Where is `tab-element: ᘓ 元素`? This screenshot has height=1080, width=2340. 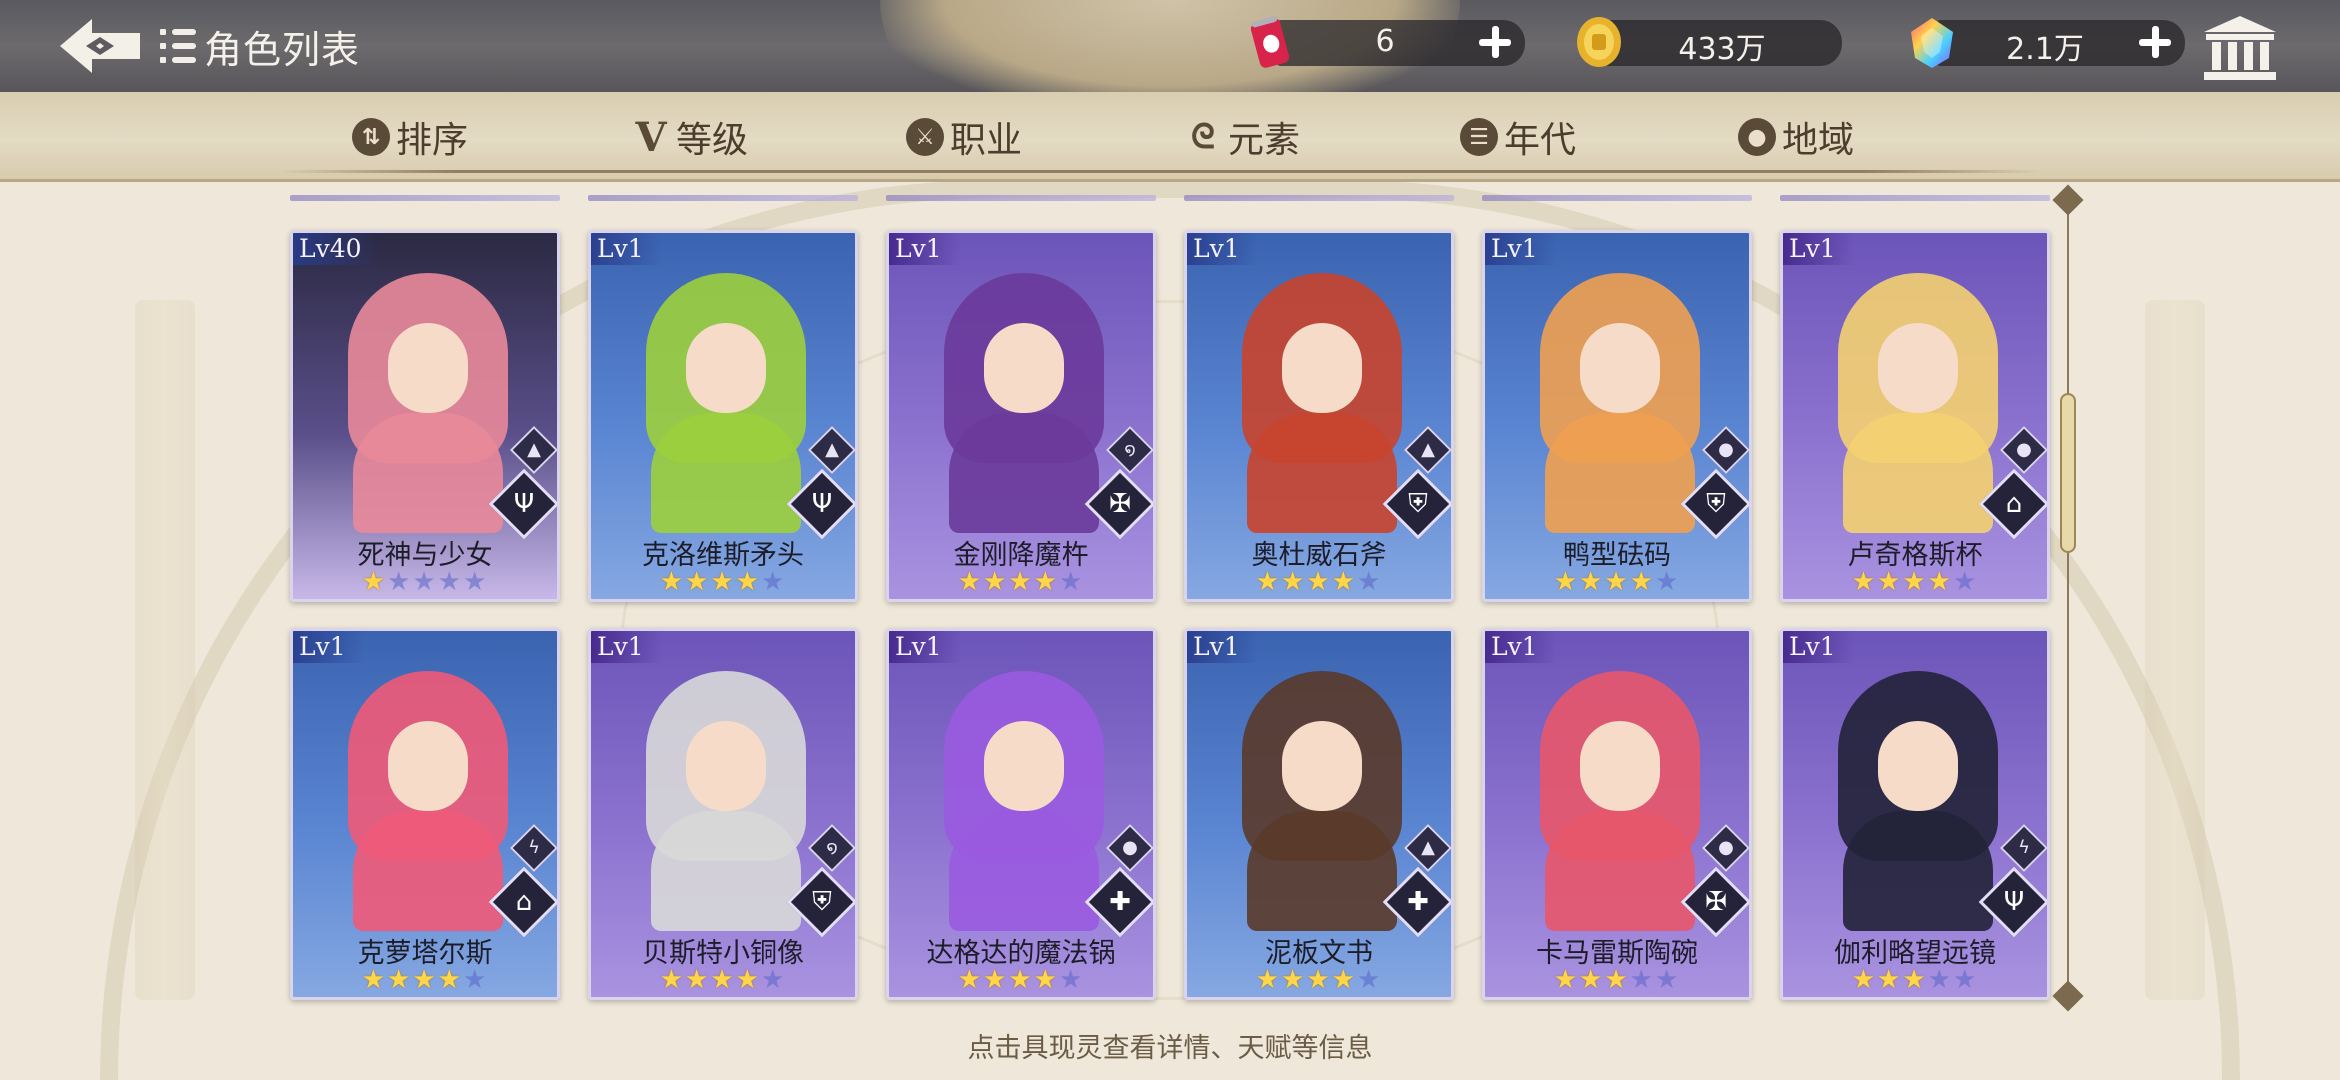
tab-element: ᘓ 元素 is located at coordinates (1242, 137).